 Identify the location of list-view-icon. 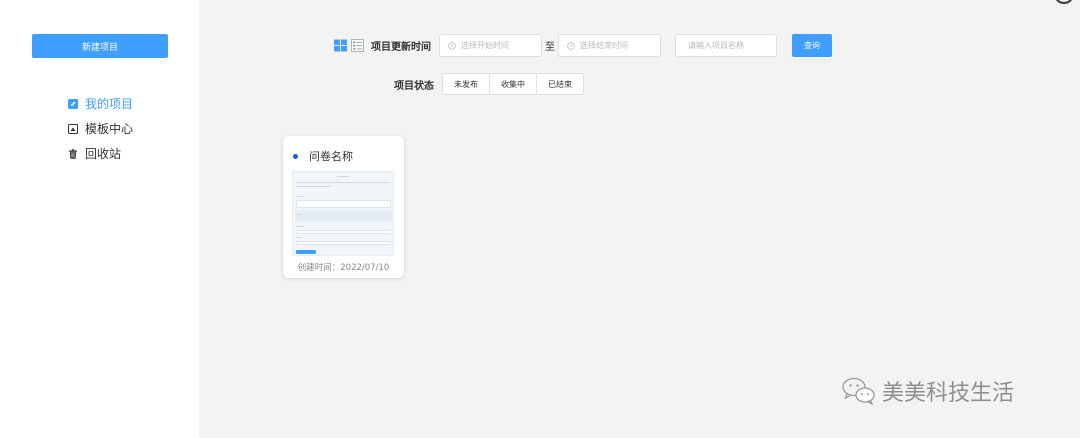
(357, 45).